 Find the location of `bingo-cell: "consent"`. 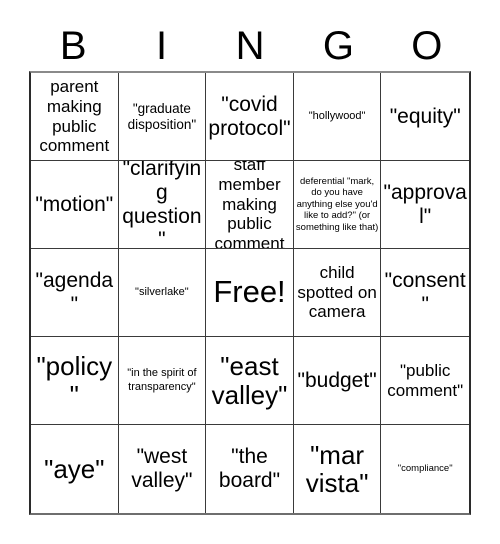

bingo-cell: "consent" is located at coordinates (425, 293).